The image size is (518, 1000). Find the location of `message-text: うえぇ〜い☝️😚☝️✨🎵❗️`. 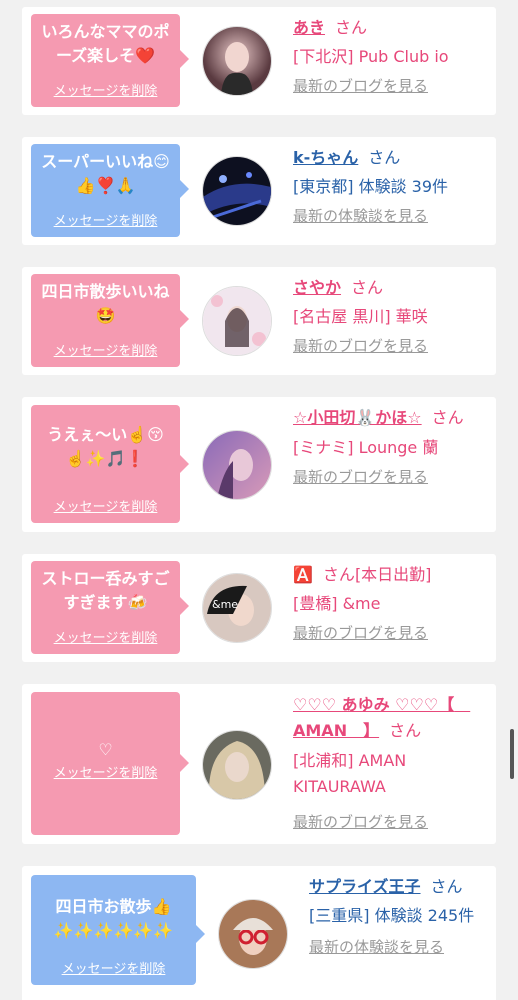

message-text: うえぇ〜い☝️😚☝️✨🎵❗️ is located at coordinates (105, 446).